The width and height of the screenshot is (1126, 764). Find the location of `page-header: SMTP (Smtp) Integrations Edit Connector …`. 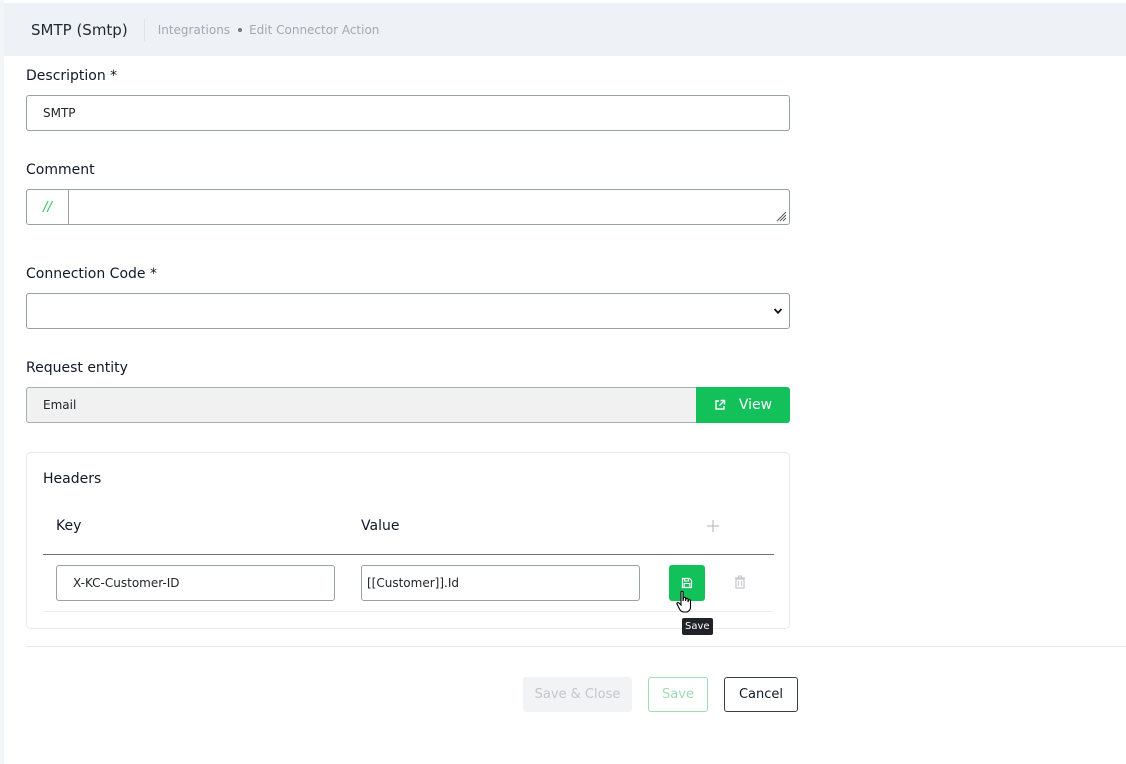

page-header: SMTP (Smtp) Integrations Edit Connector … is located at coordinates (565, 29).